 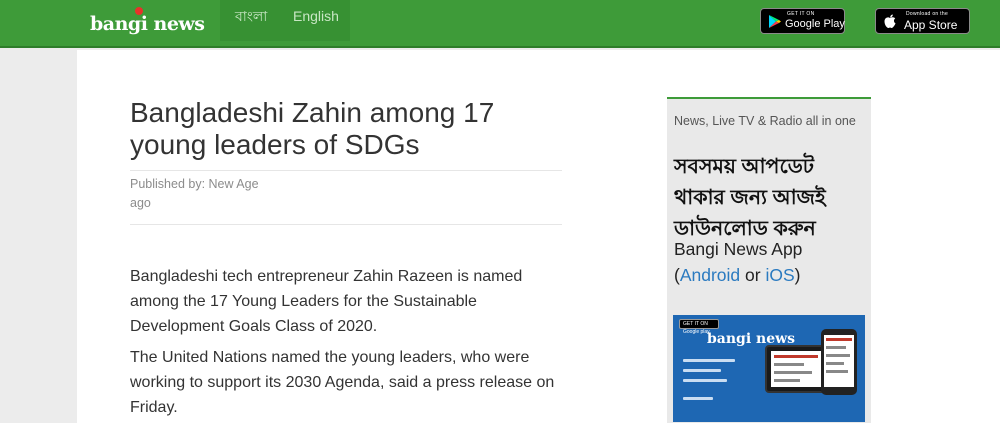 What do you see at coordinates (699, 327) in the screenshot?
I see `banner-google-play-badge: GET IT ON Google play` at bounding box center [699, 327].